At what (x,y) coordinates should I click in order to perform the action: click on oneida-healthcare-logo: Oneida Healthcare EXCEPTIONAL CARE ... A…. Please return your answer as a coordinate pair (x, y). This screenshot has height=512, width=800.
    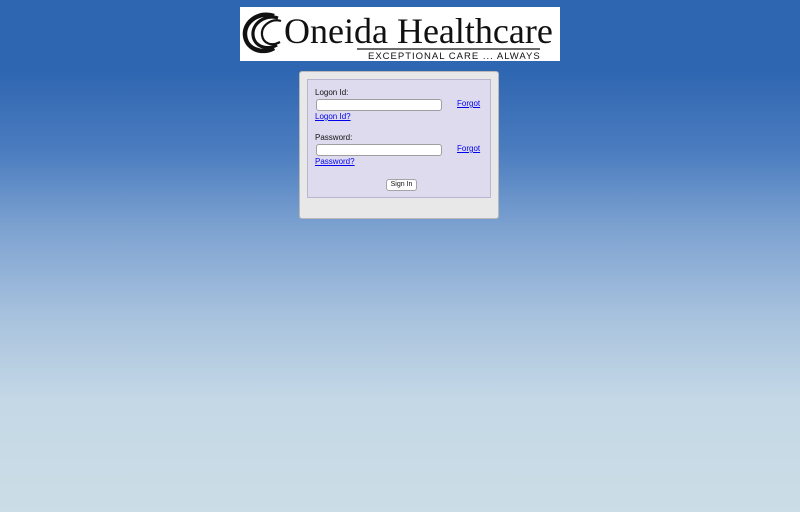
    Looking at the image, I should click on (400, 34).